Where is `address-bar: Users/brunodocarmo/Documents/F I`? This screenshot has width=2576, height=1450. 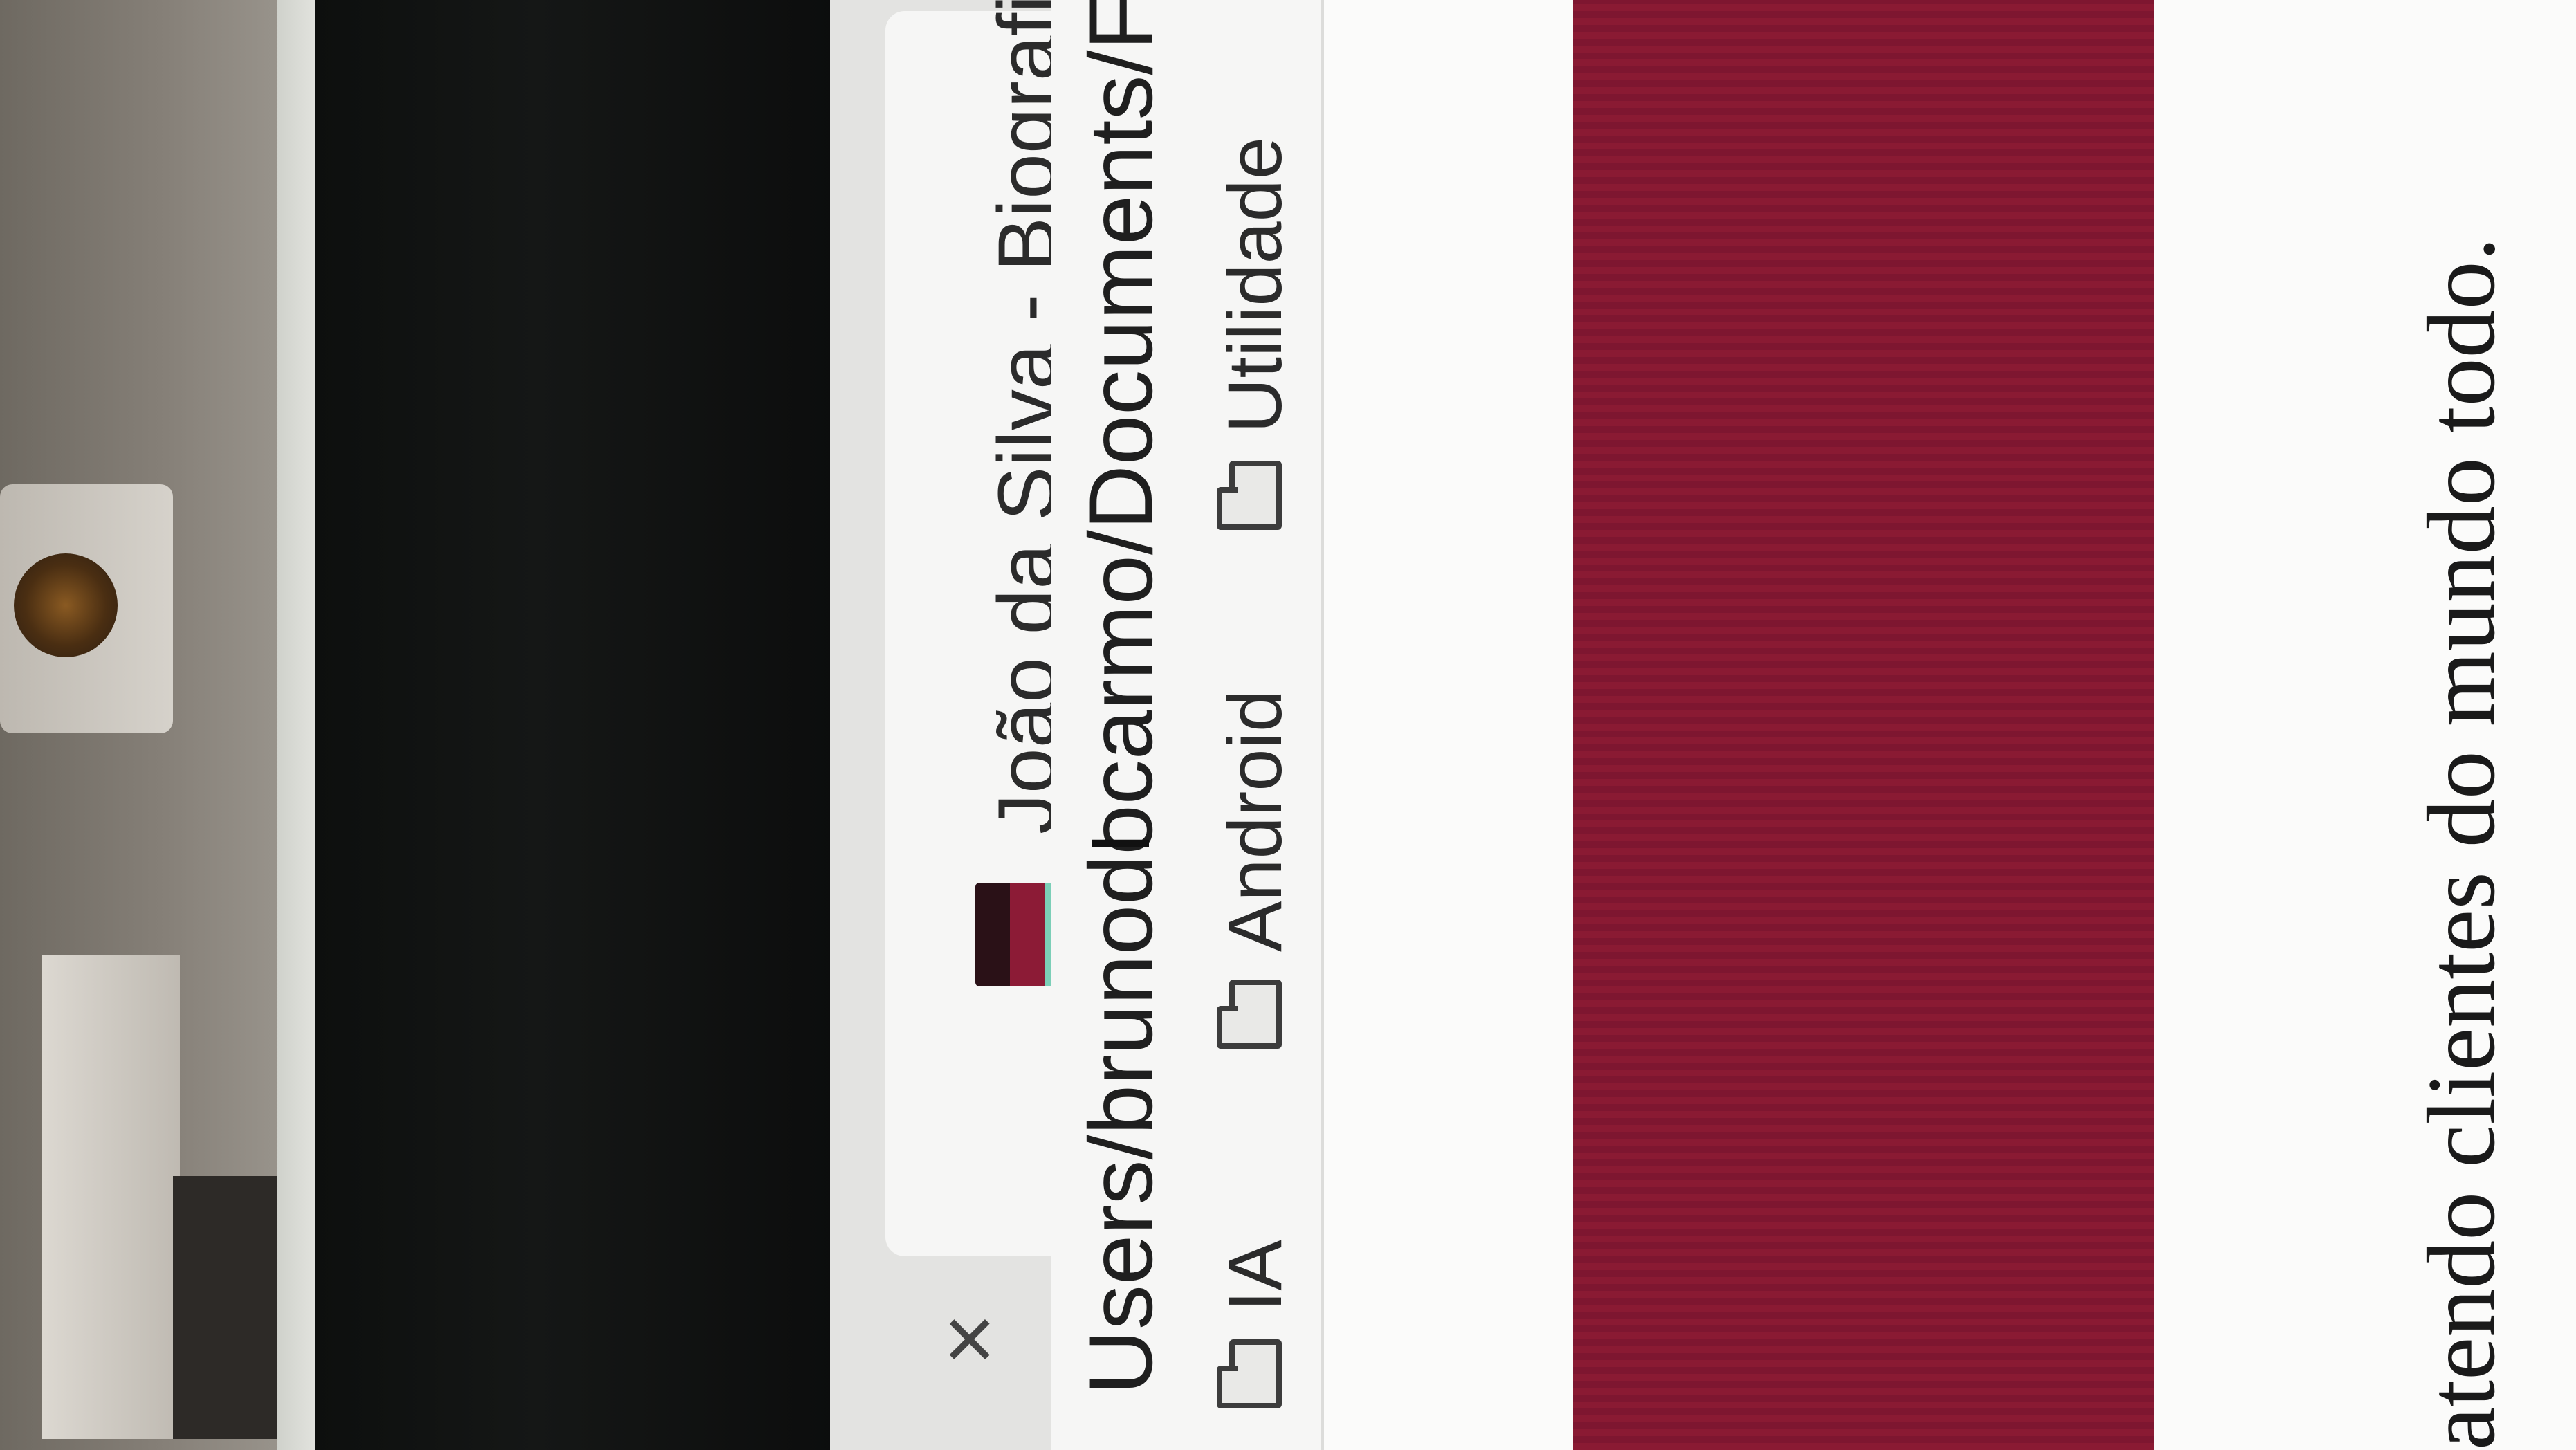 address-bar: Users/brunodocarmo/Documents/F I is located at coordinates (1120, 725).